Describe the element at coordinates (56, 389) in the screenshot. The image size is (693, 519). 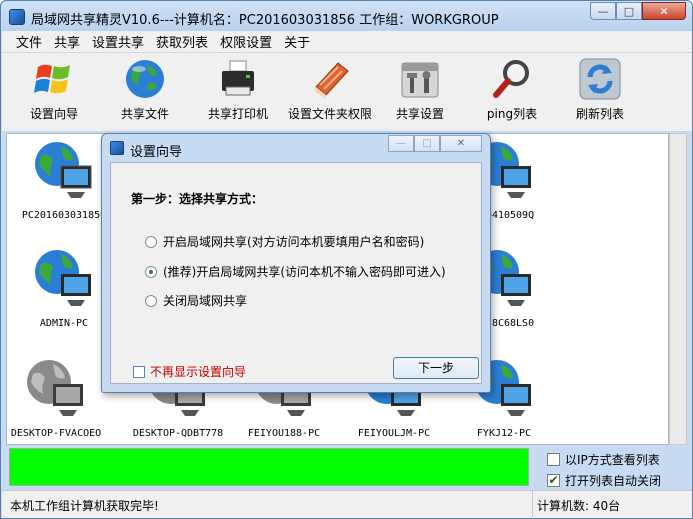
I see `offline-computer-icon` at that location.